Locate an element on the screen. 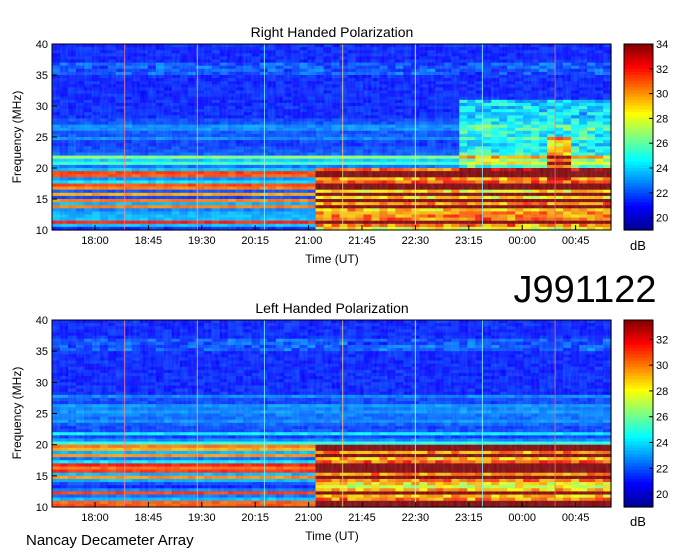 The height and width of the screenshot is (552, 680). colorbar-tick-label: 26 is located at coordinates (662, 144).